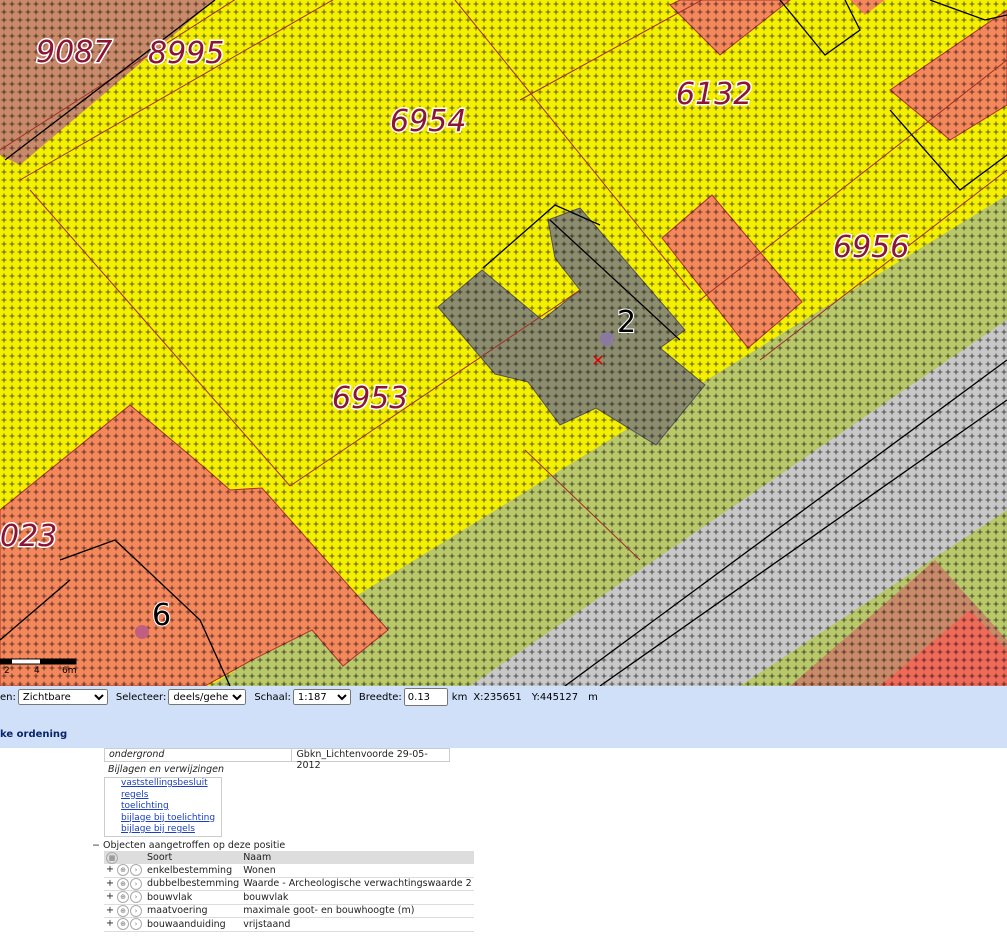 Image resolution: width=1007 pixels, height=942 pixels. I want to click on x-coordinate: X:235651, so click(497, 697).